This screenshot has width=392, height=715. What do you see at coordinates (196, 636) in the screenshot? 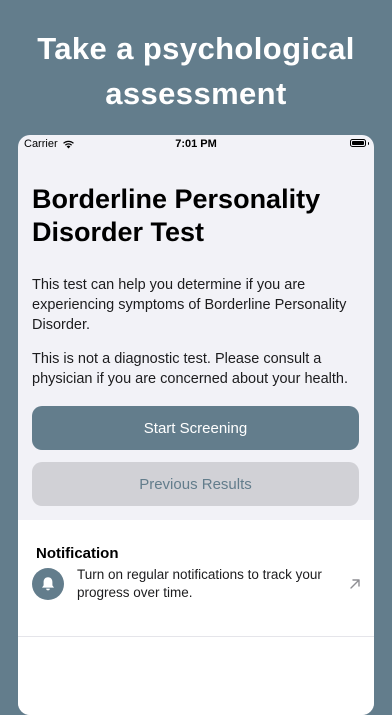
I see `divider` at bounding box center [196, 636].